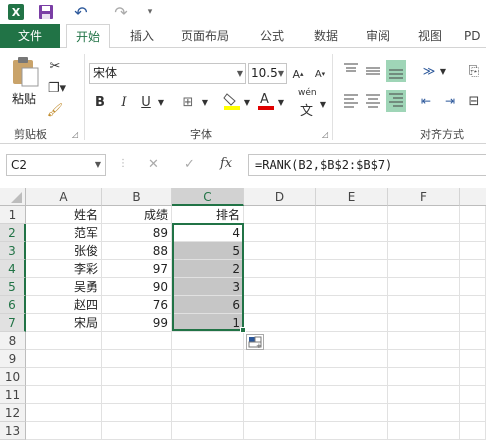  I want to click on cell-a3: 张俊, so click(64, 251).